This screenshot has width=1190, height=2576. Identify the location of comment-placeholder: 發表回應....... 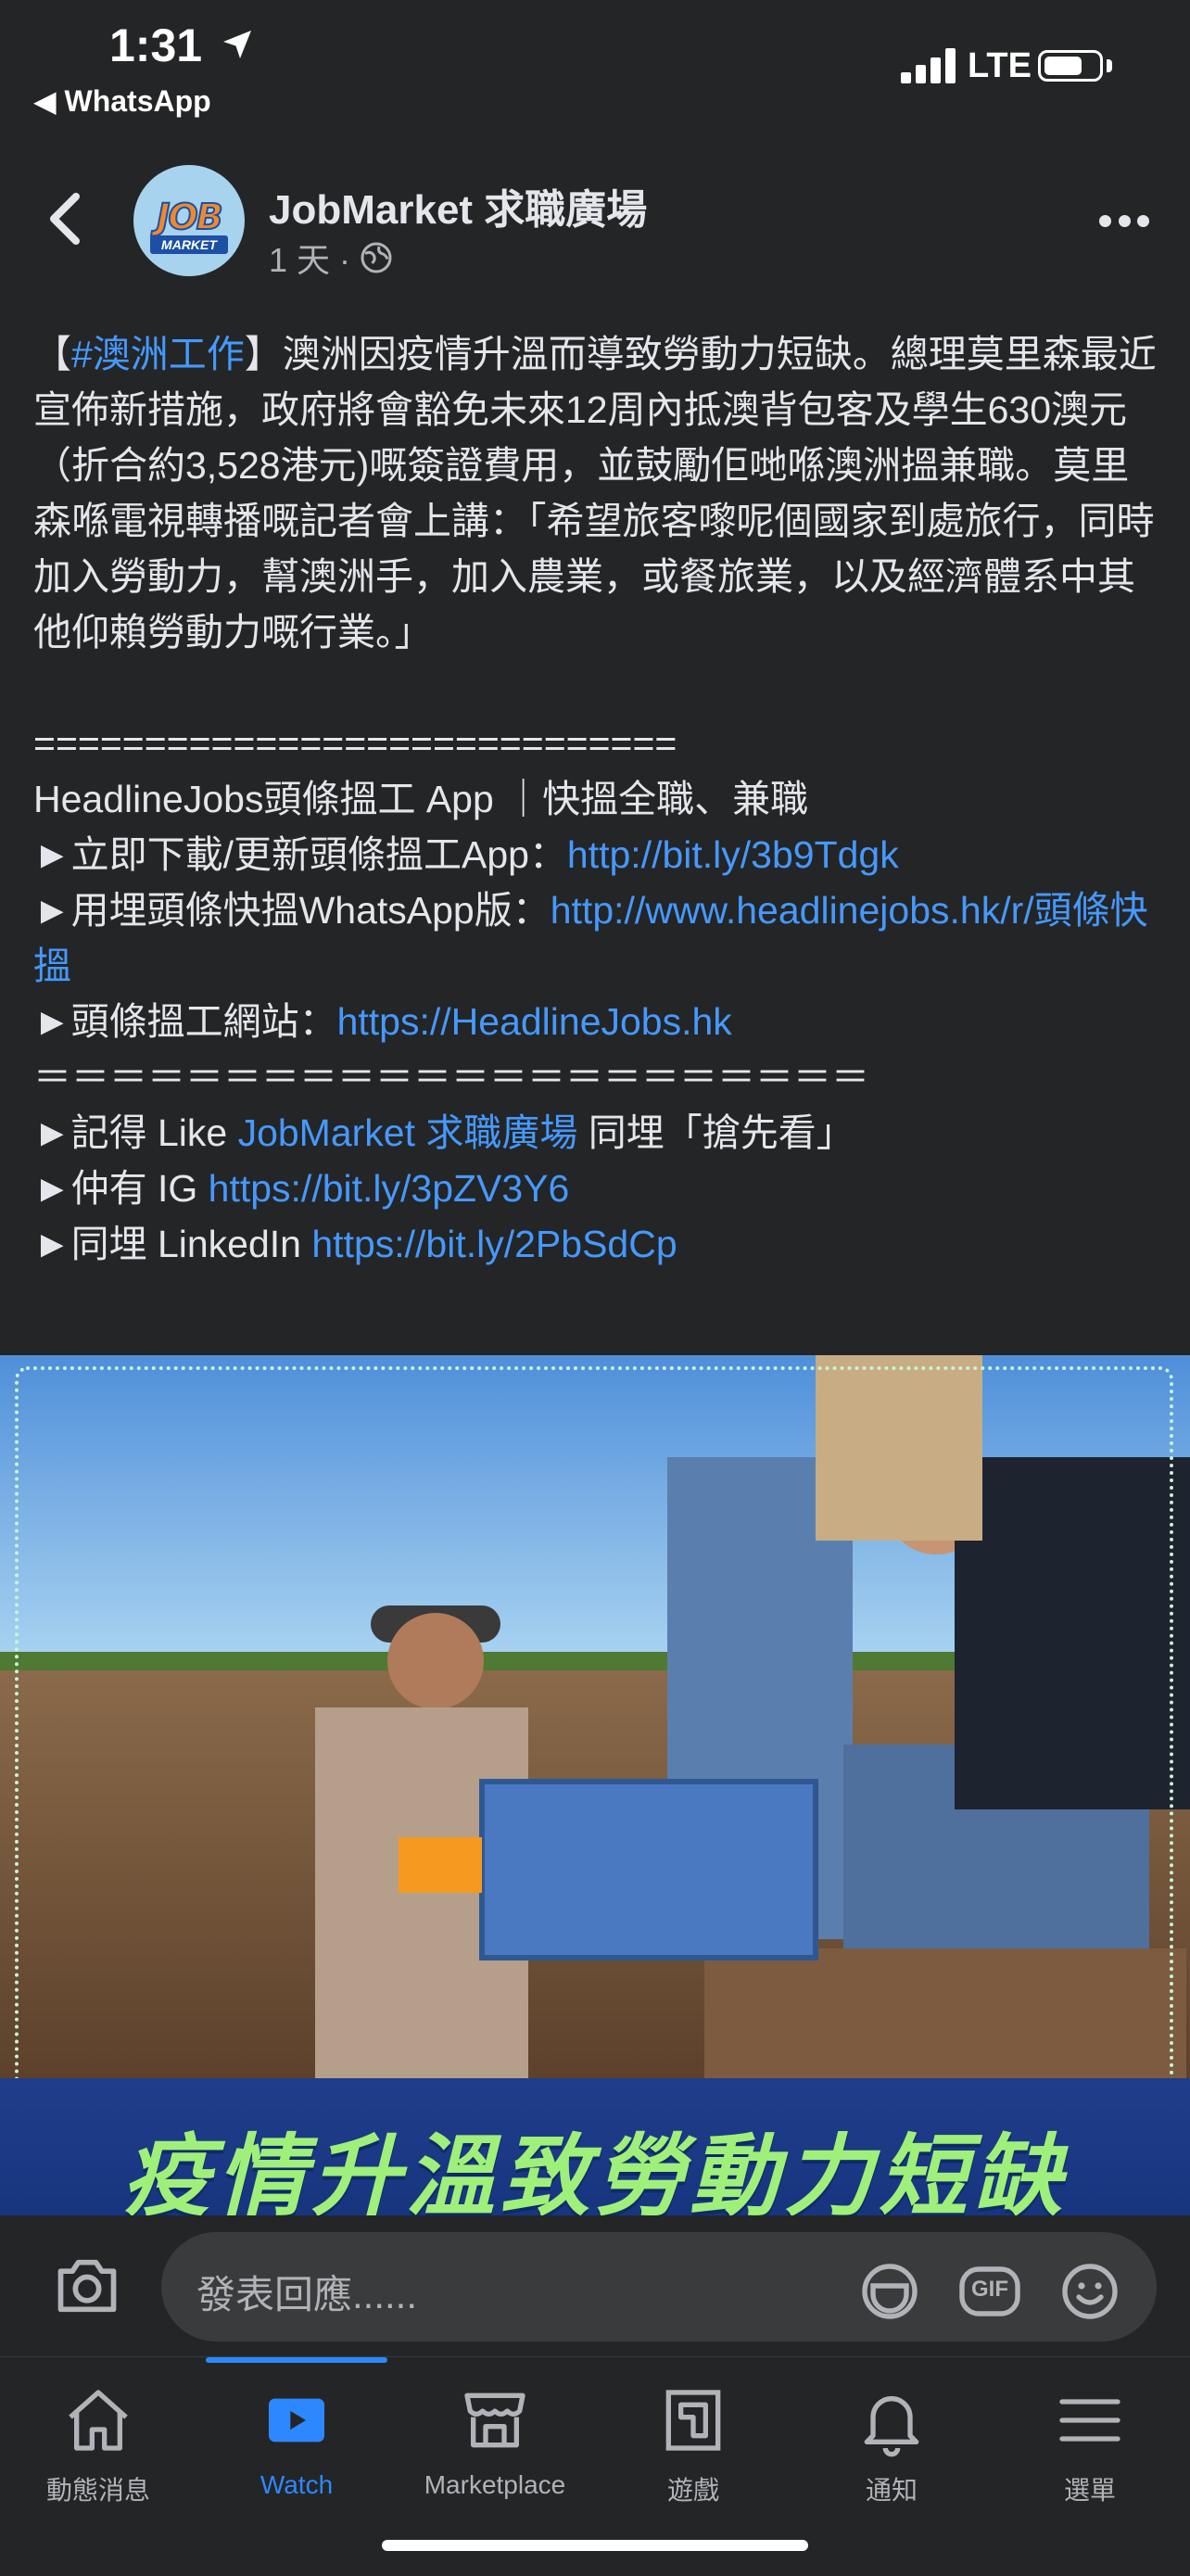
(307, 2294).